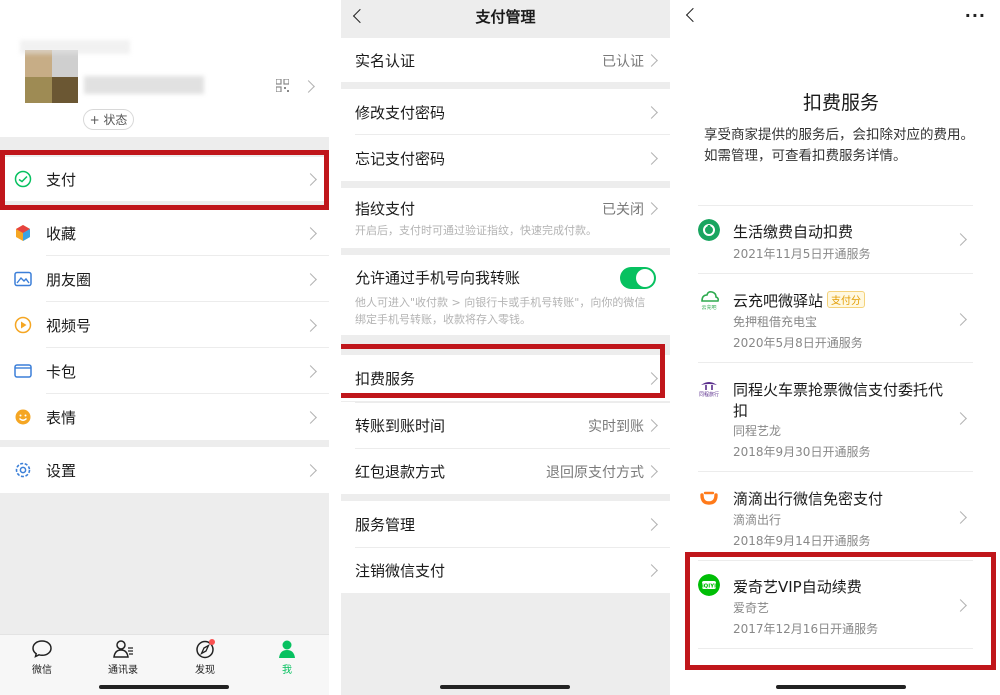 This screenshot has width=1000, height=695. What do you see at coordinates (505, 218) in the screenshot?
I see `fingerprint-row: 指纹支付 已关闭 开启后，支付时可通过验证指纹，快速完成付款。` at bounding box center [505, 218].